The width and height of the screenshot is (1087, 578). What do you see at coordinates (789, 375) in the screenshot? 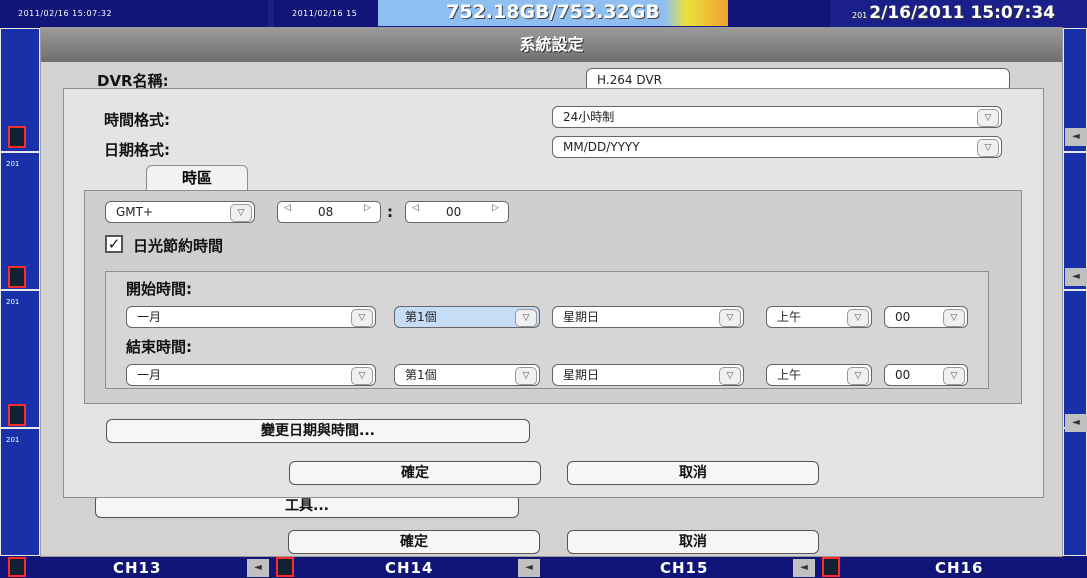
I see `end-ampm-value: 上午` at bounding box center [789, 375].